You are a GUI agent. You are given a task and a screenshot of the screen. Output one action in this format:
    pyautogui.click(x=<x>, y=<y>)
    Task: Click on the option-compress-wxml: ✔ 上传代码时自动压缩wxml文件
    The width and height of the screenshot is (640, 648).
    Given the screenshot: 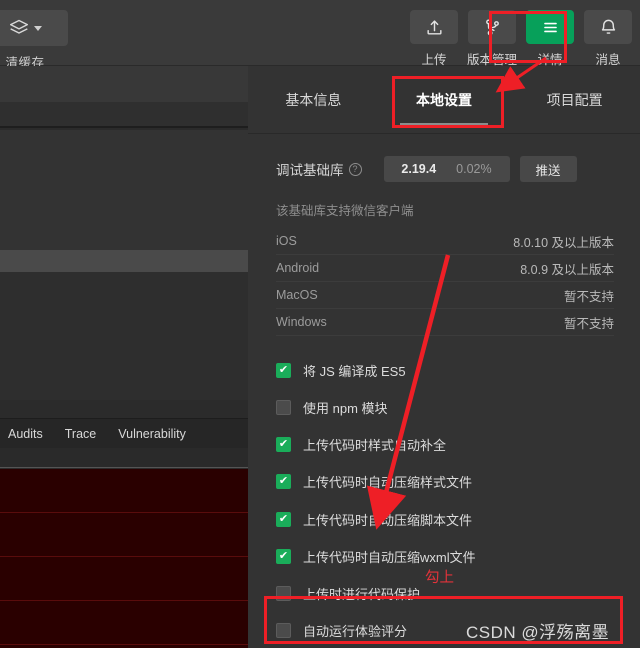 What is the action you would take?
    pyautogui.click(x=445, y=558)
    